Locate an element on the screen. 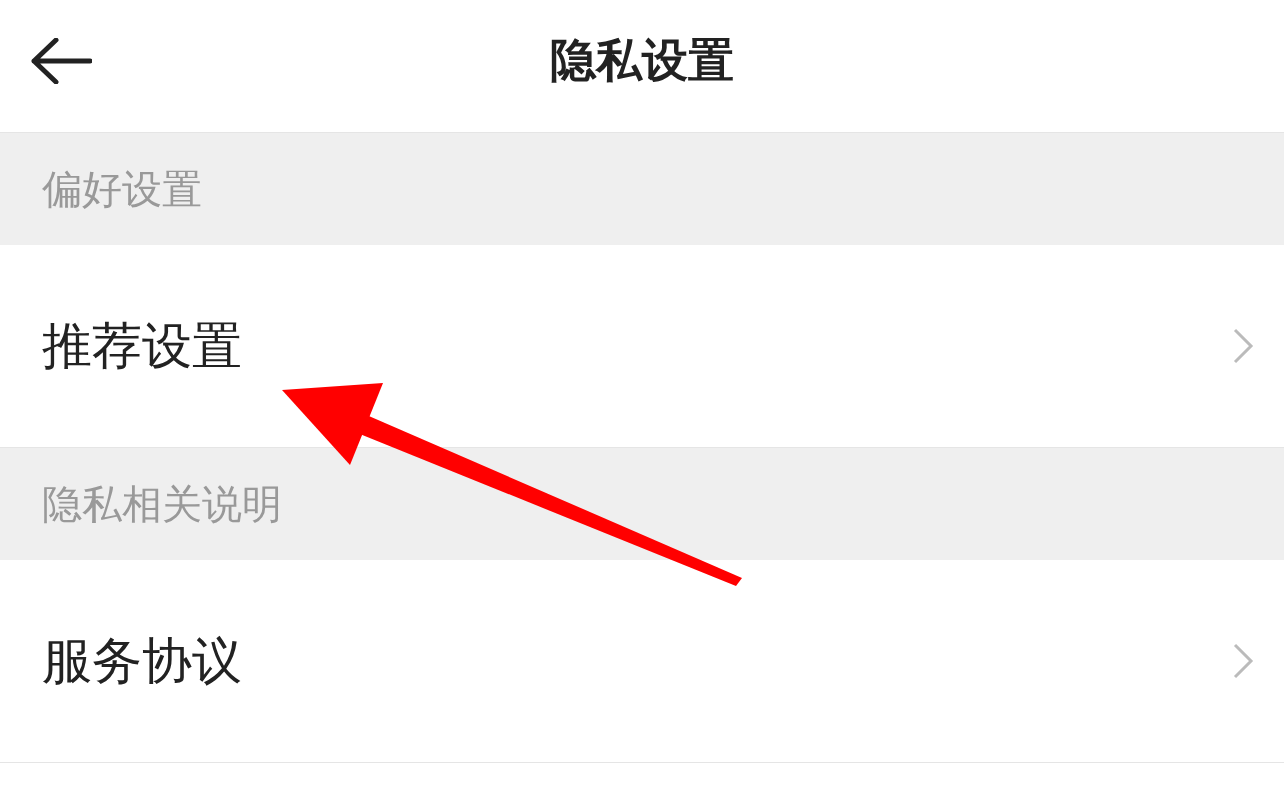 Image resolution: width=1284 pixels, height=788 pixels. section-title: 偏好设置 is located at coordinates (122, 189).